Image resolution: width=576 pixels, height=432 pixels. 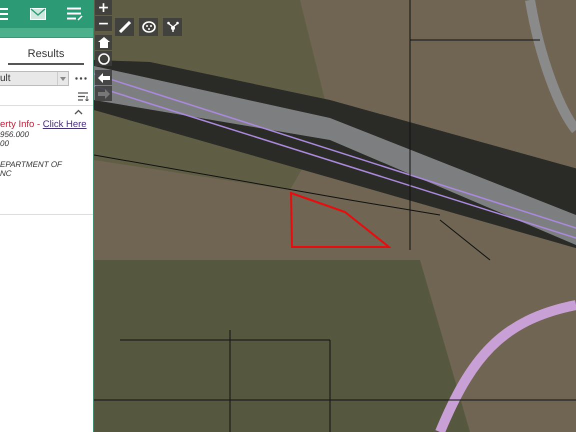 I want to click on palette-icon, so click(x=149, y=27).